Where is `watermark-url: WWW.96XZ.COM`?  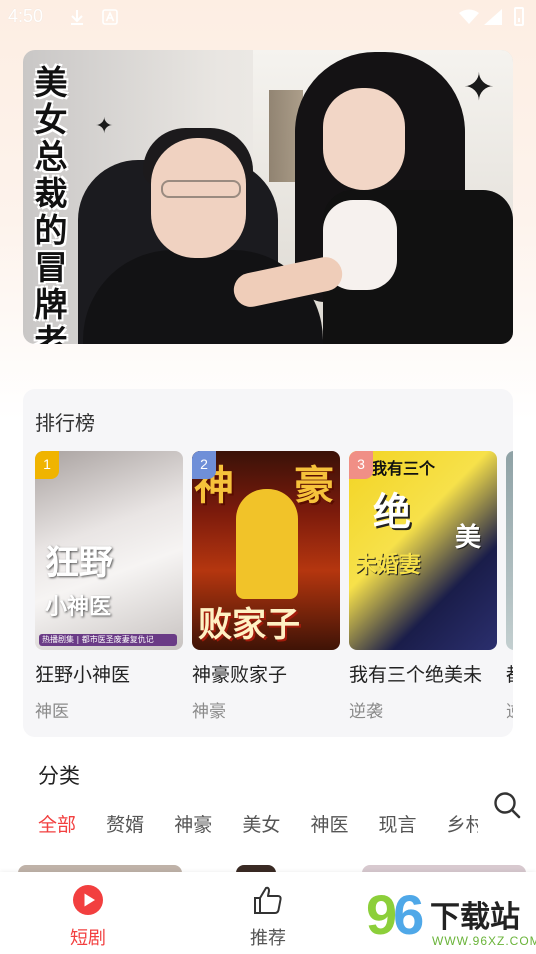
watermark-url: WWW.96XZ.COM is located at coordinates (484, 941).